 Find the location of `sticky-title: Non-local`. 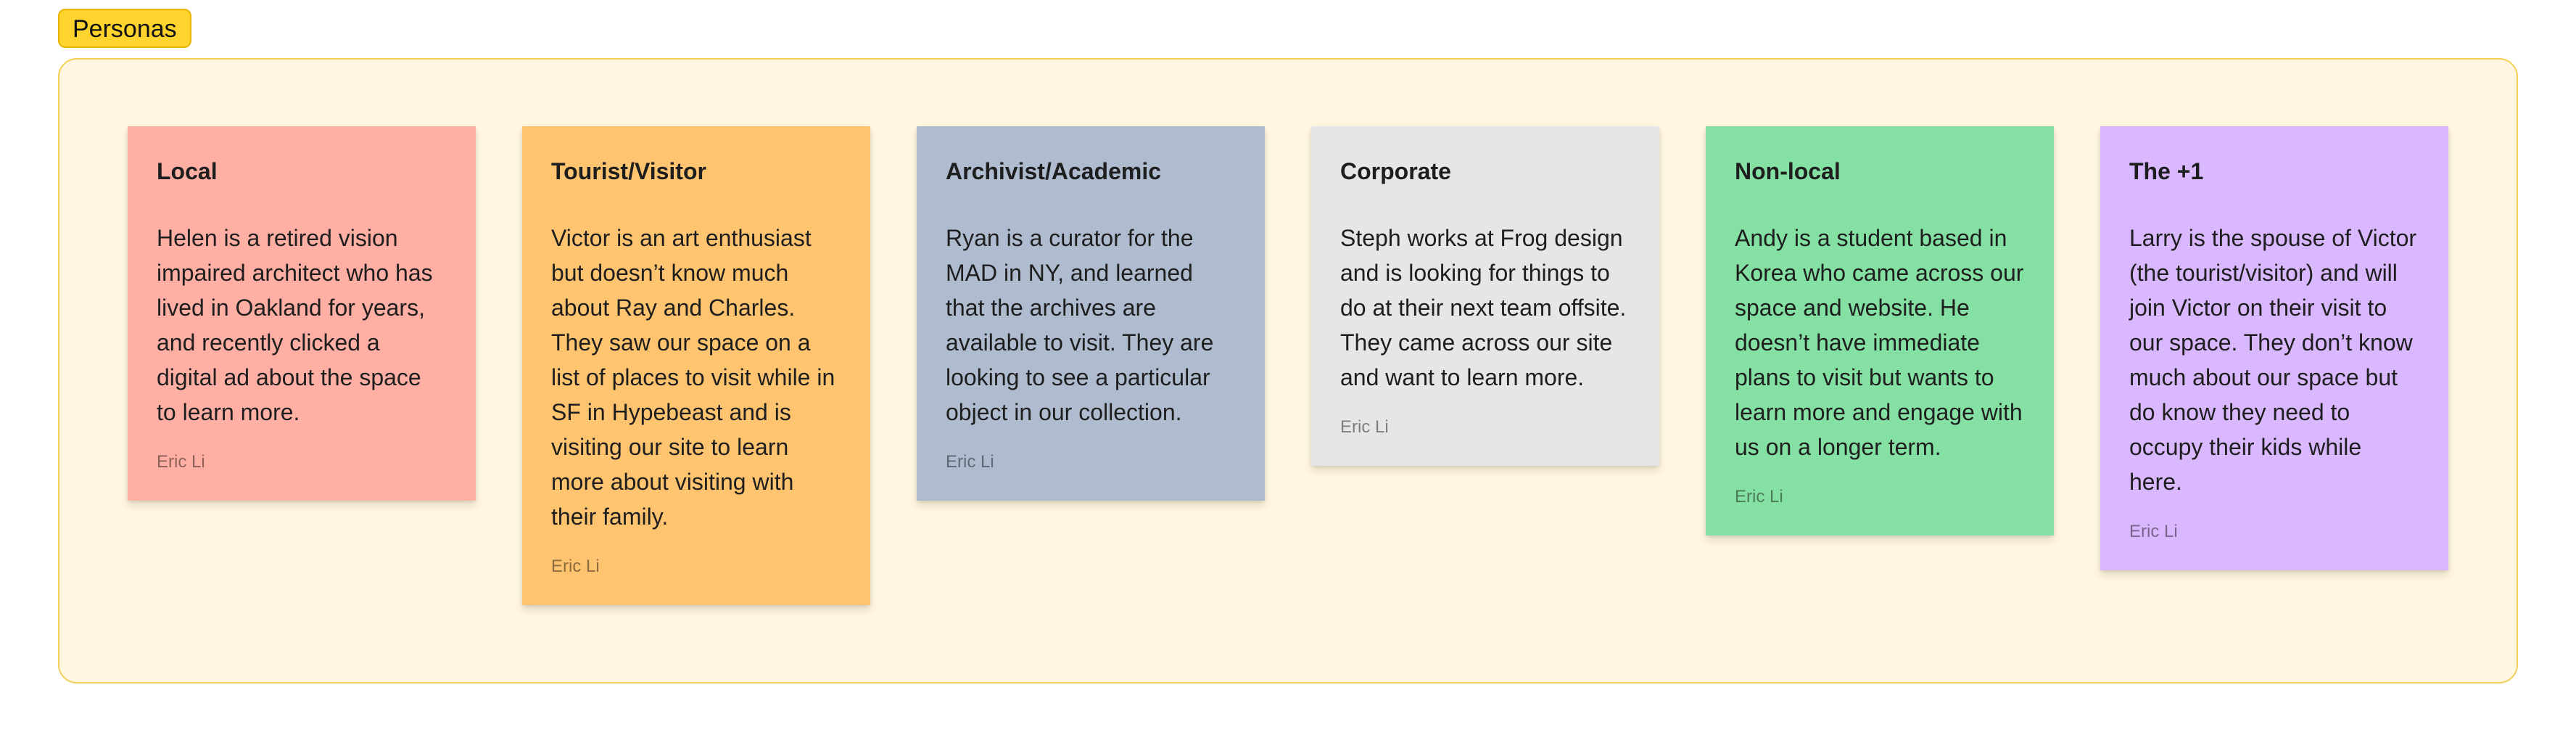

sticky-title: Non-local is located at coordinates (1788, 171).